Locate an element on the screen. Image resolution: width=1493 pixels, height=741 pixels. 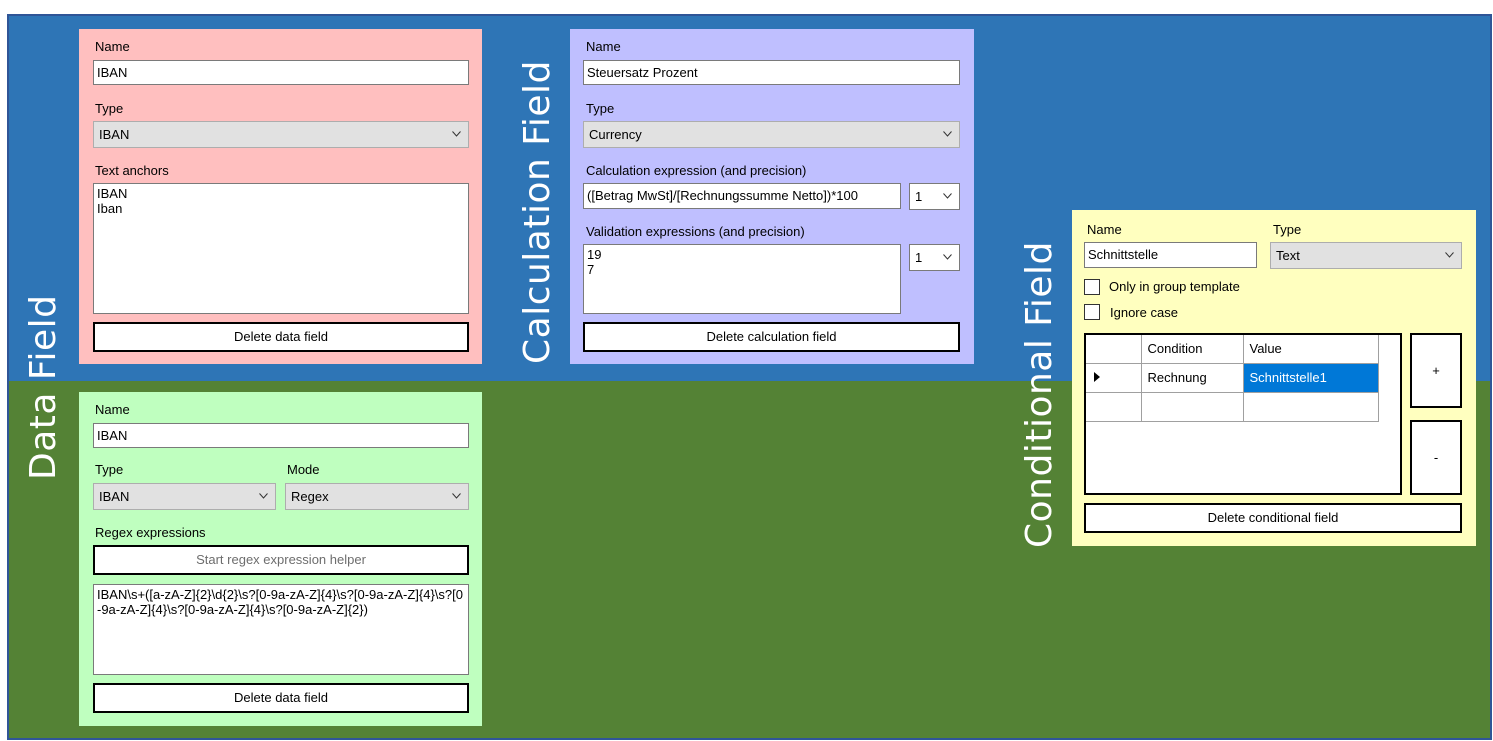
condition-cell: Rechnung is located at coordinates (1192, 378).